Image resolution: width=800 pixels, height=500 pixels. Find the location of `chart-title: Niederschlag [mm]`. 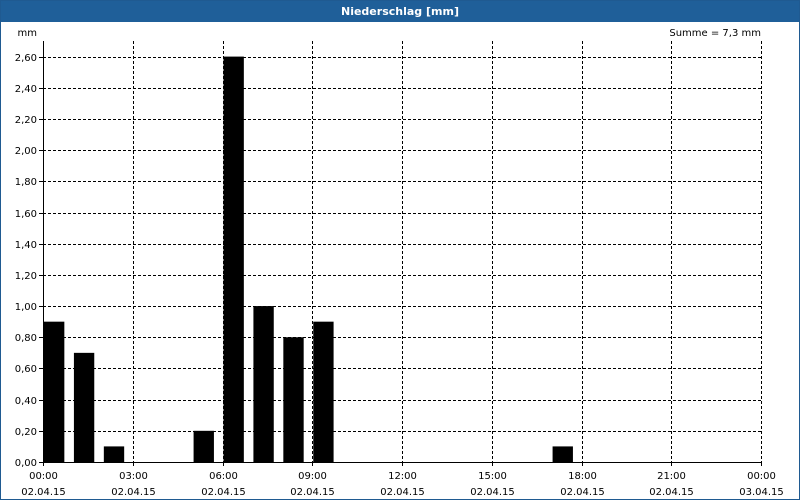

chart-title: Niederschlag [mm] is located at coordinates (400, 11).